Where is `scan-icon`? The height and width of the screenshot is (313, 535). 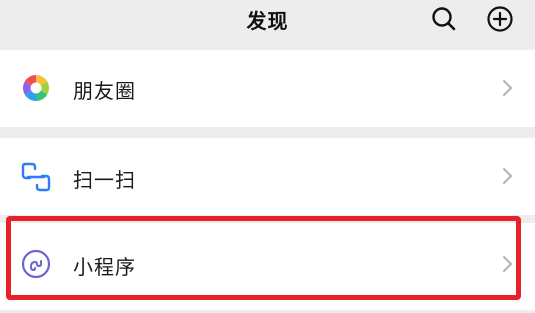
scan-icon is located at coordinates (36, 177).